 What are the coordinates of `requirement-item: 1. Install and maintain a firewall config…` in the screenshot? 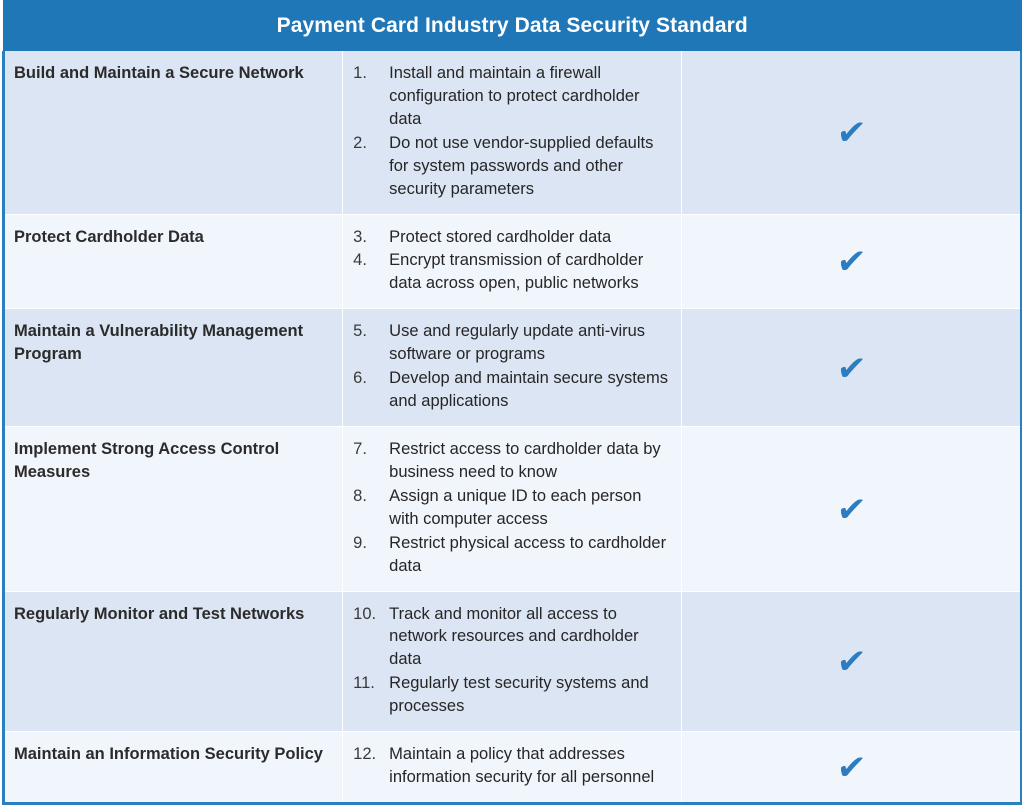 It's located at (508, 96).